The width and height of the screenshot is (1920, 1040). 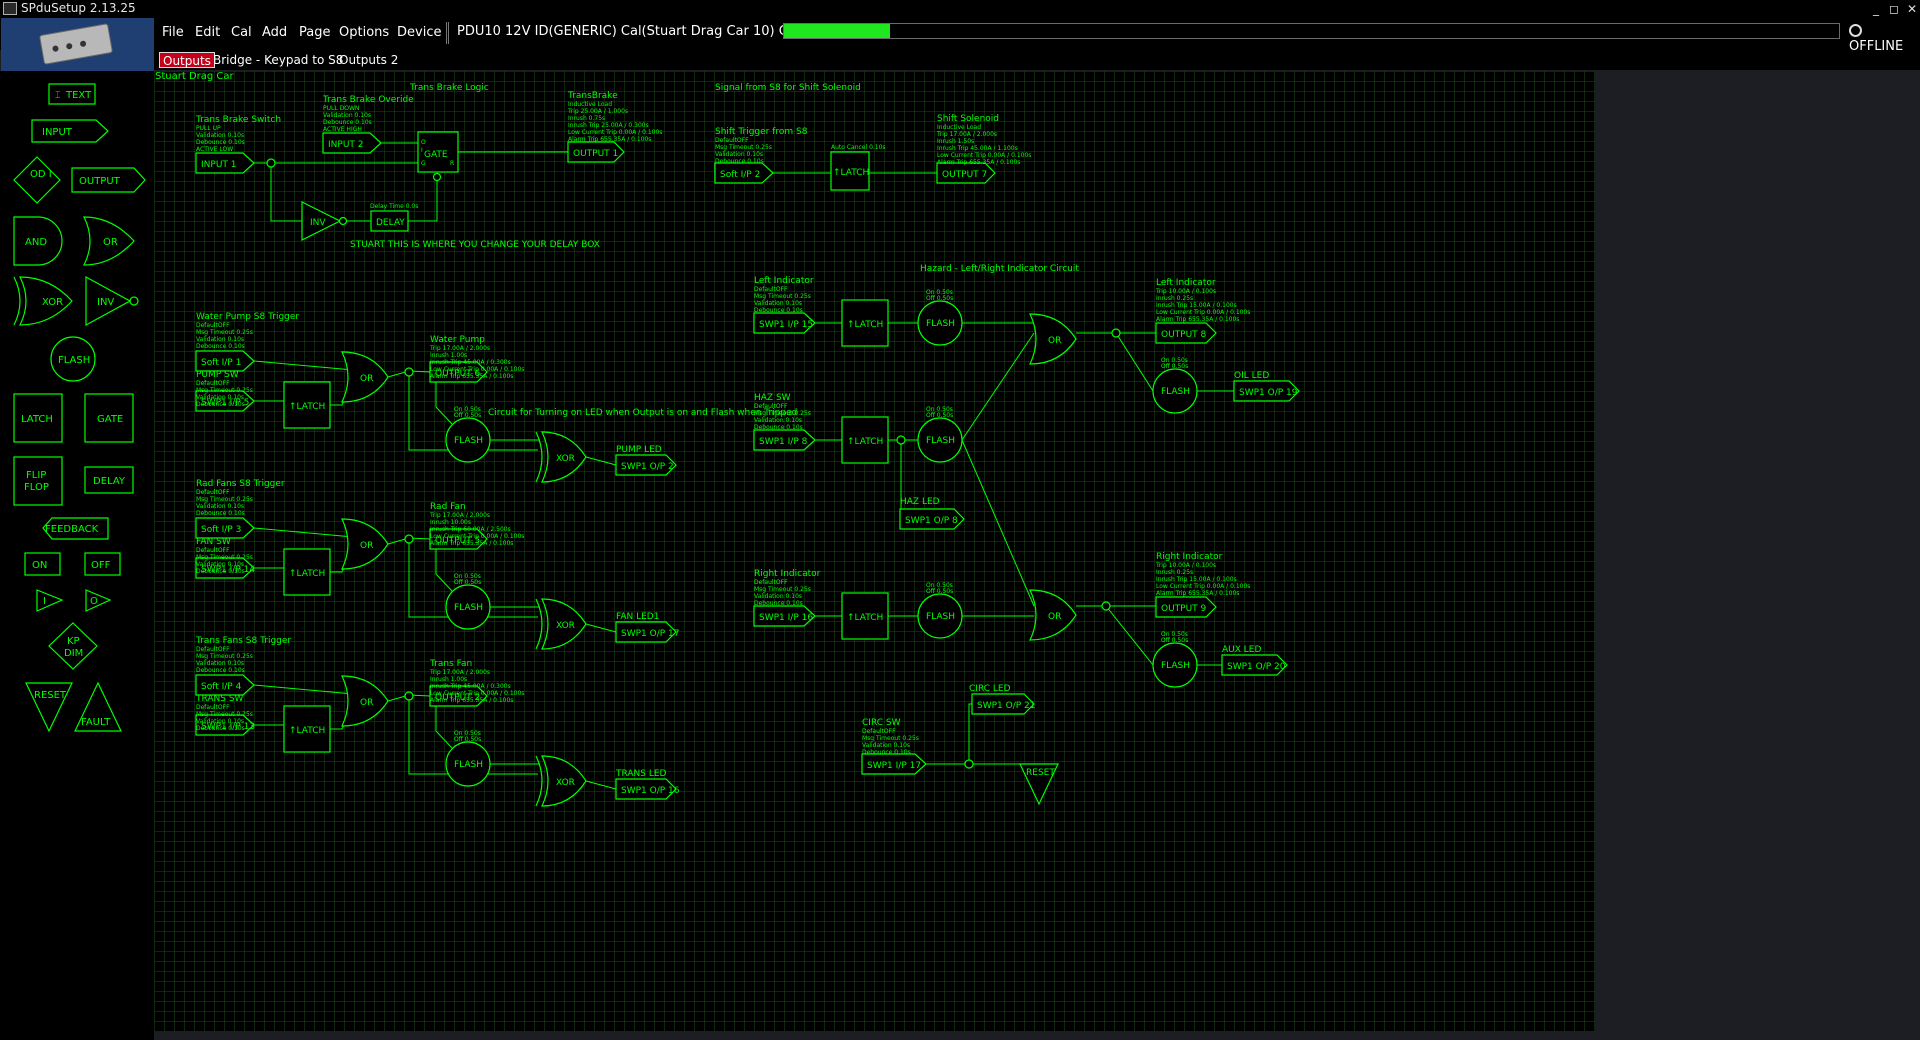 What do you see at coordinates (784, 281) in the screenshot?
I see `left-ind-info-title: Left Indicator` at bounding box center [784, 281].